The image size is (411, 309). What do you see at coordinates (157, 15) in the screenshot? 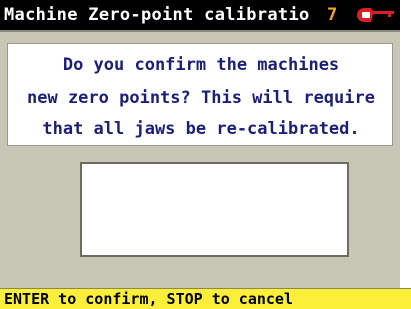
I see `window-title: Machine Zero-point calibratio` at bounding box center [157, 15].